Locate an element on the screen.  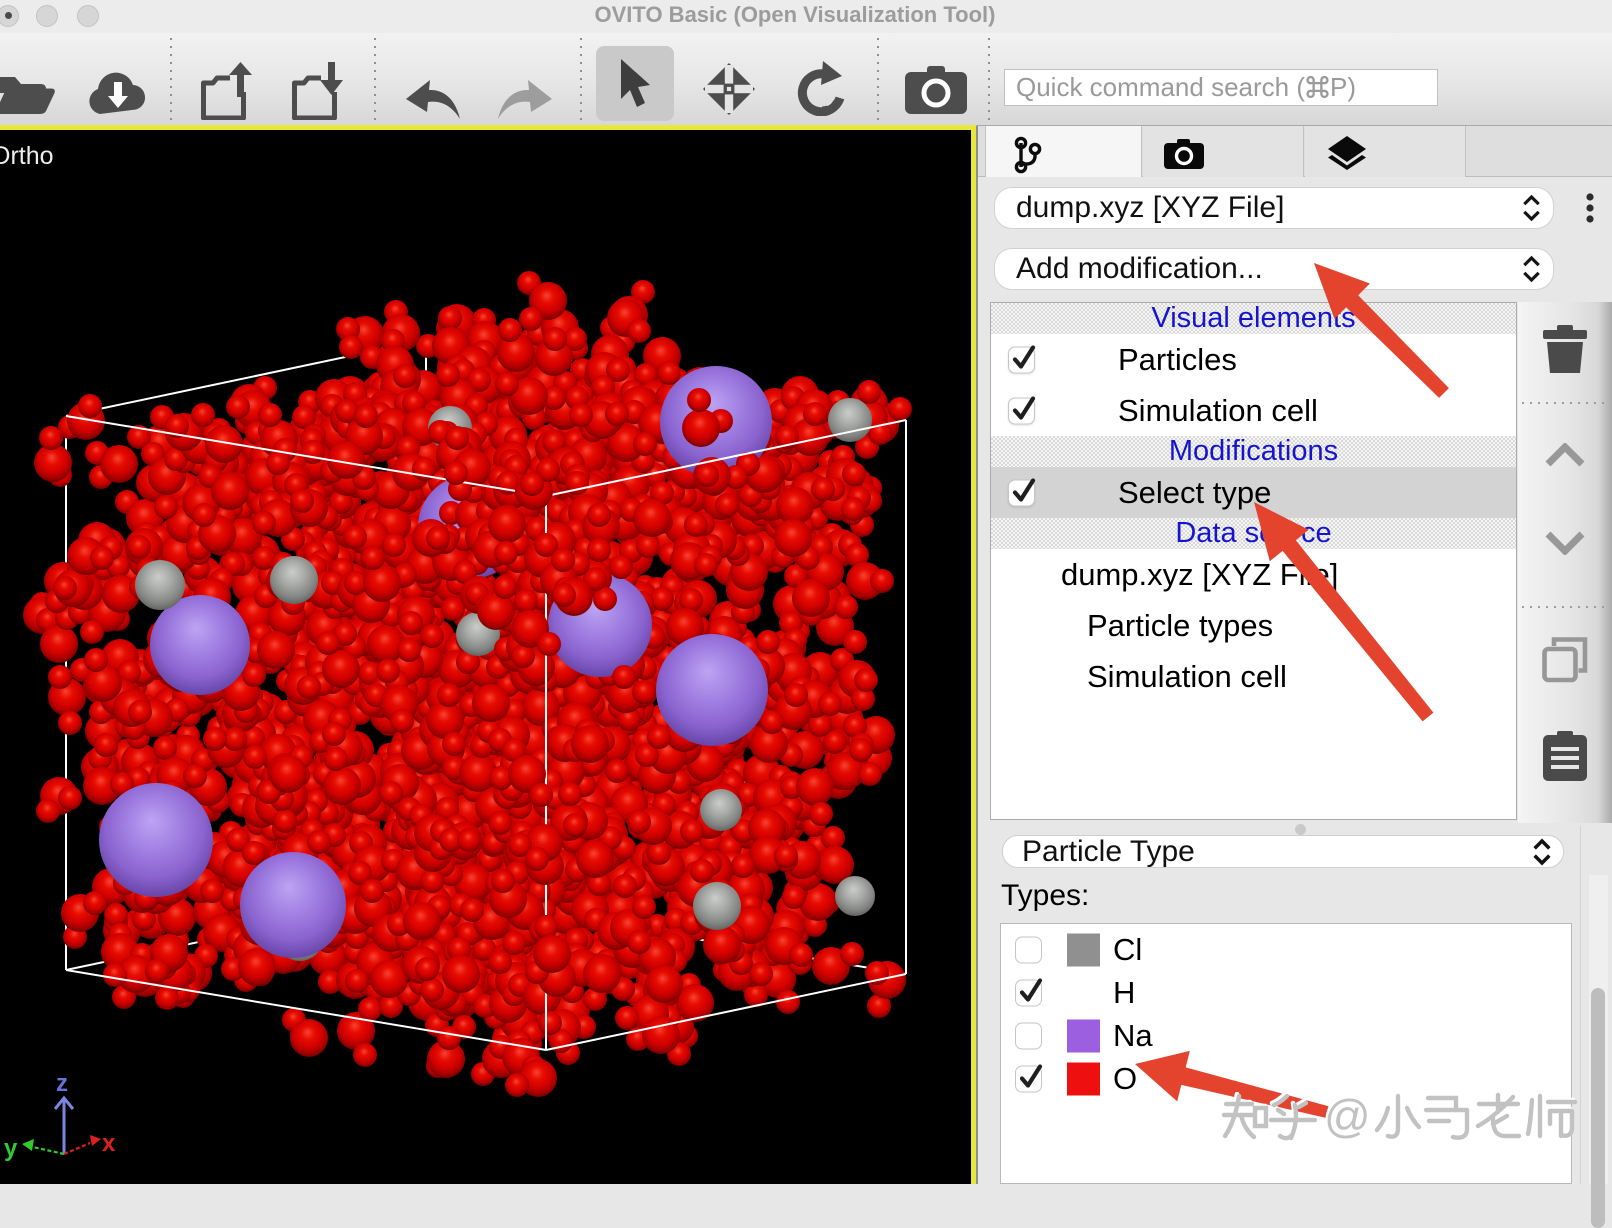
svg-text: z is located at coordinates (62, 1083).